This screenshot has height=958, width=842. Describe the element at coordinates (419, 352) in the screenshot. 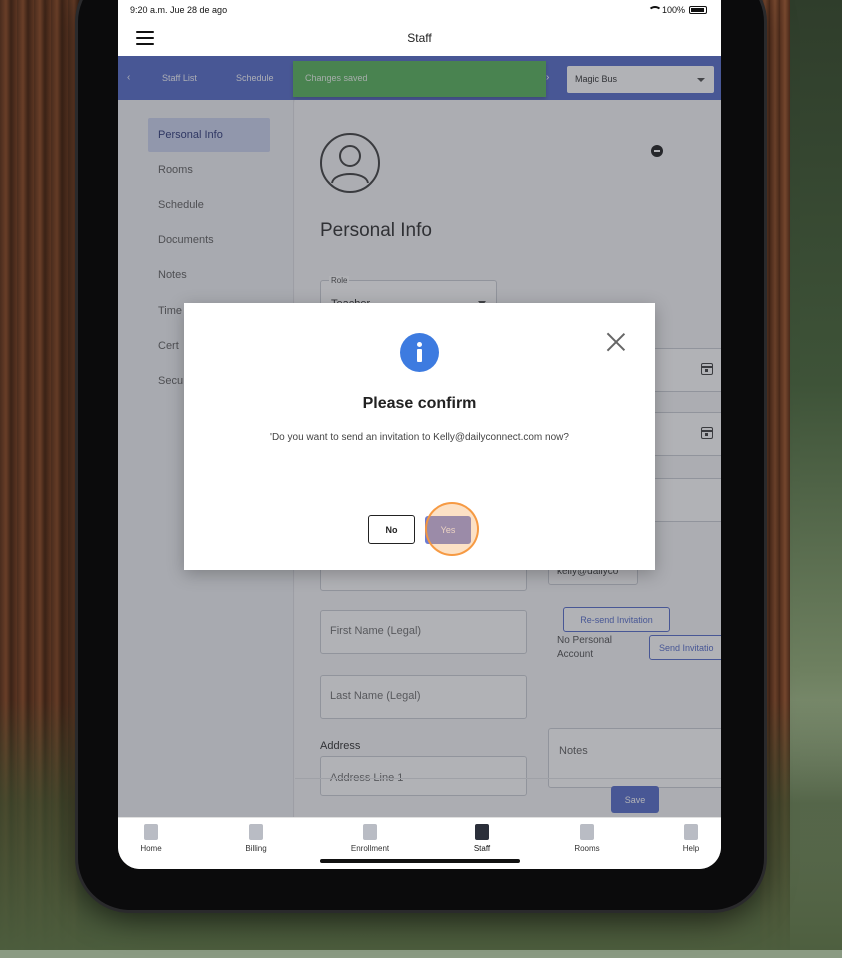

I see `info-icon` at that location.